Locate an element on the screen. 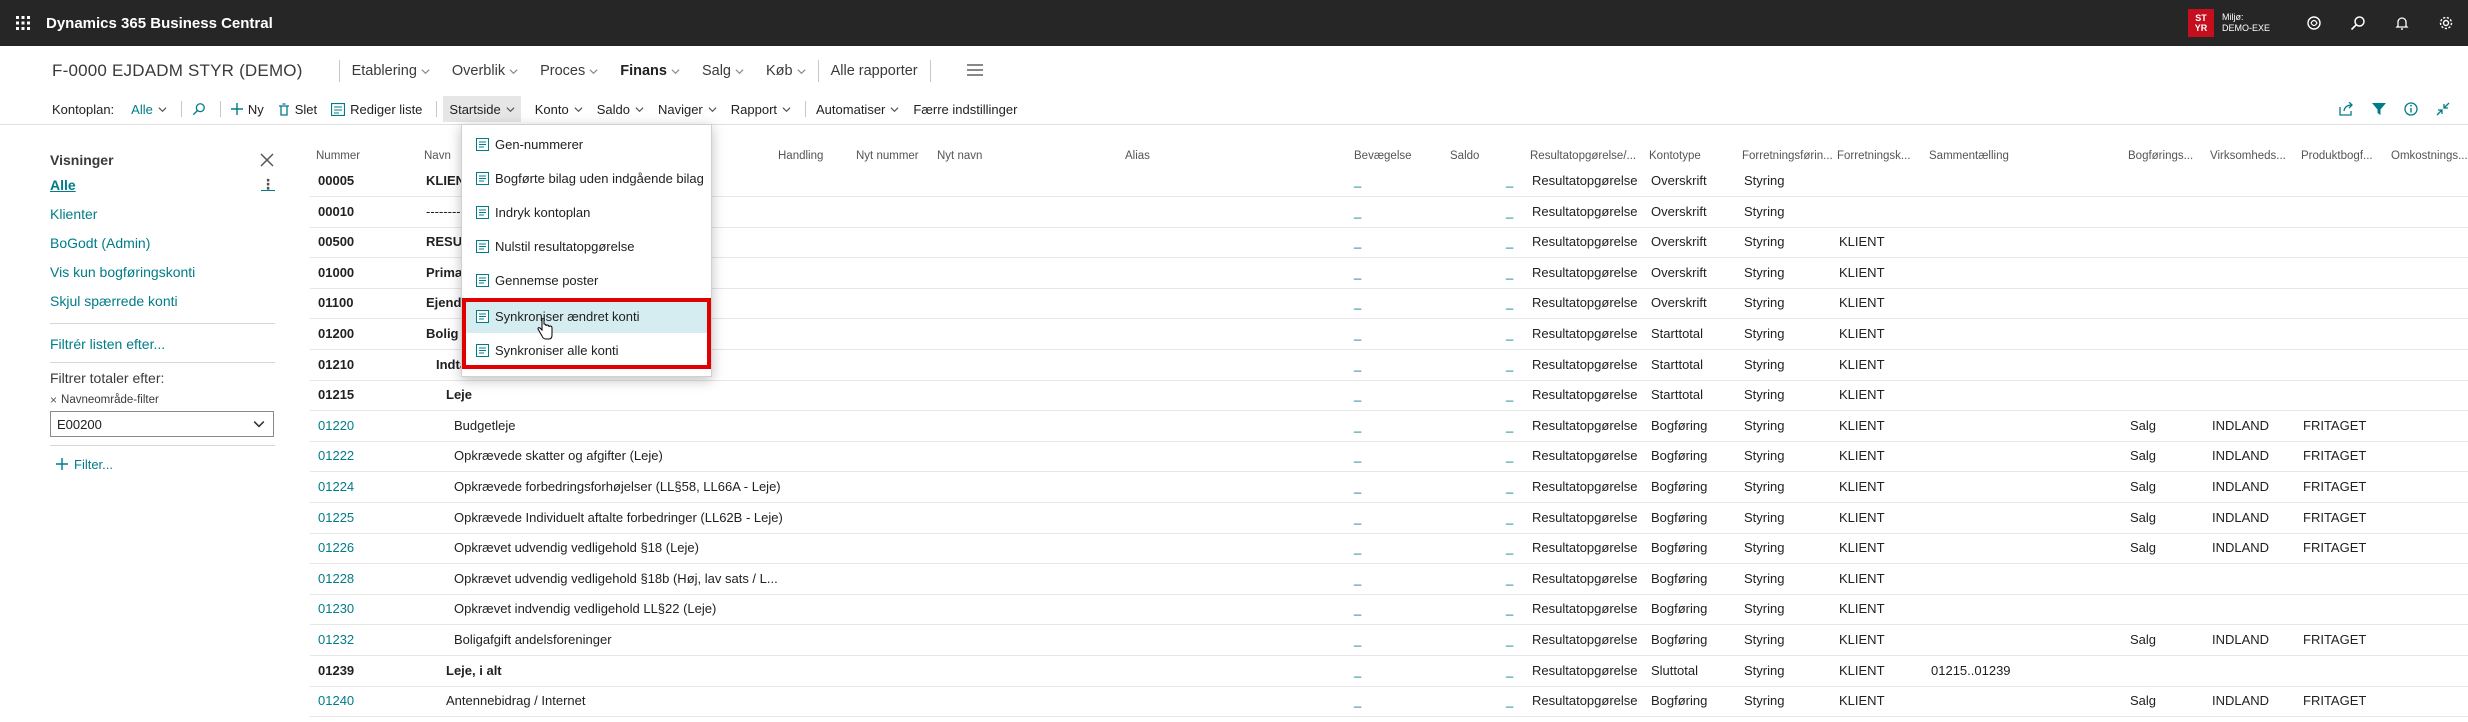 The width and height of the screenshot is (2468, 722). new-button: Ny is located at coordinates (247, 109).